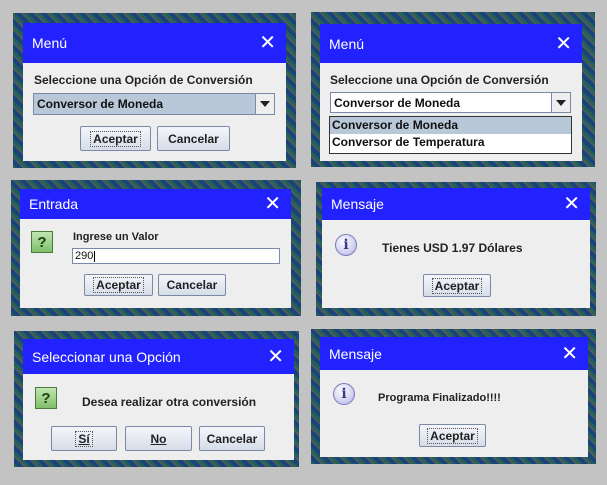 The image size is (607, 485). I want to click on title-bar: Seleccionar una Opción ✕, so click(158, 356).